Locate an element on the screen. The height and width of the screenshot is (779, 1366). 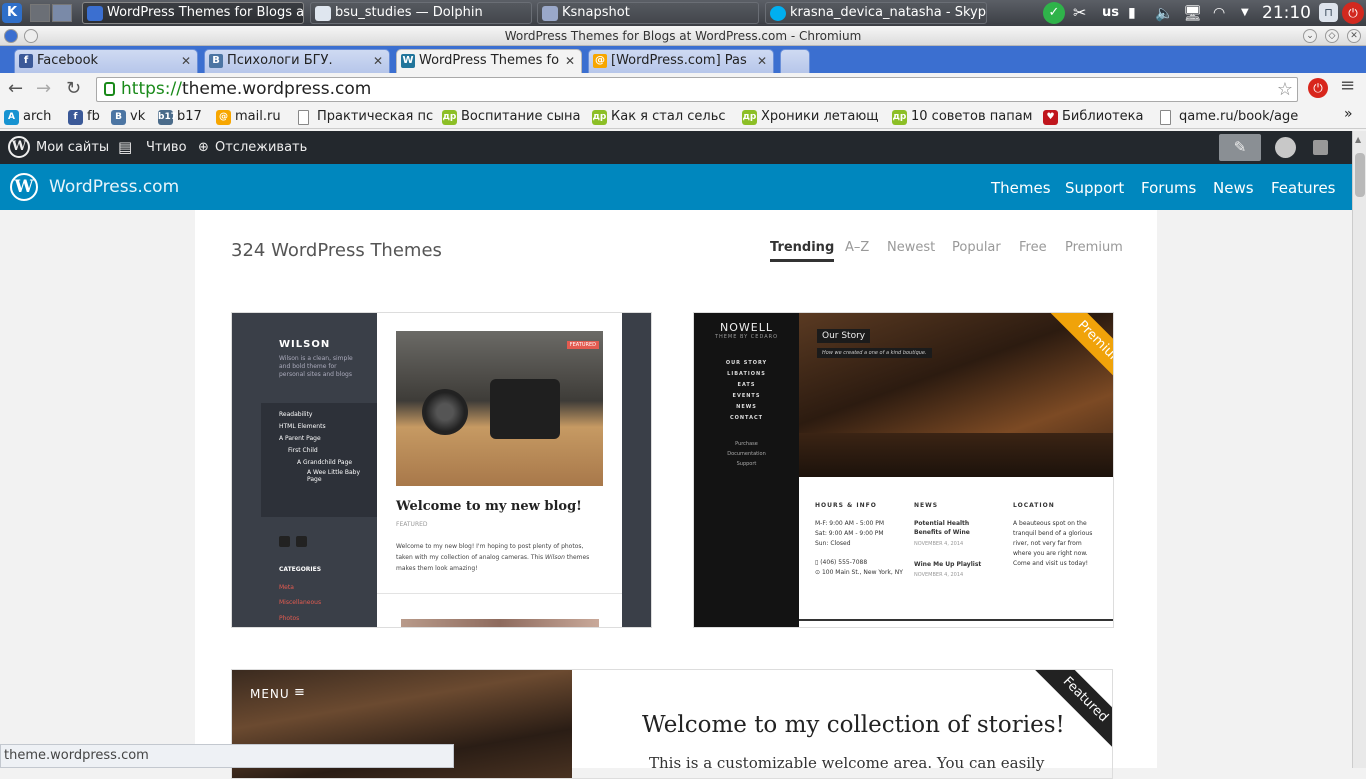
bookmark-item: b17 b17 is located at coordinates (185, 117).